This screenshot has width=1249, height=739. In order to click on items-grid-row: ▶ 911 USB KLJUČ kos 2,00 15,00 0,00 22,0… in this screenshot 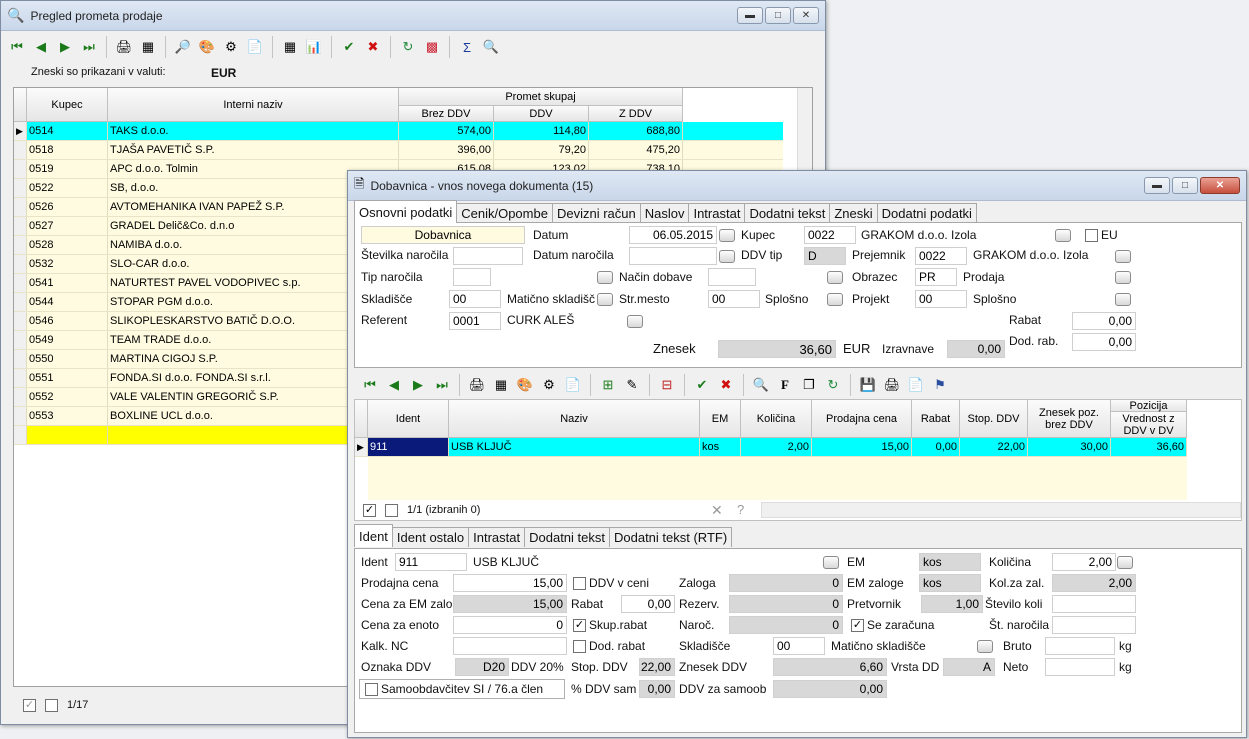, I will do `click(771, 447)`.